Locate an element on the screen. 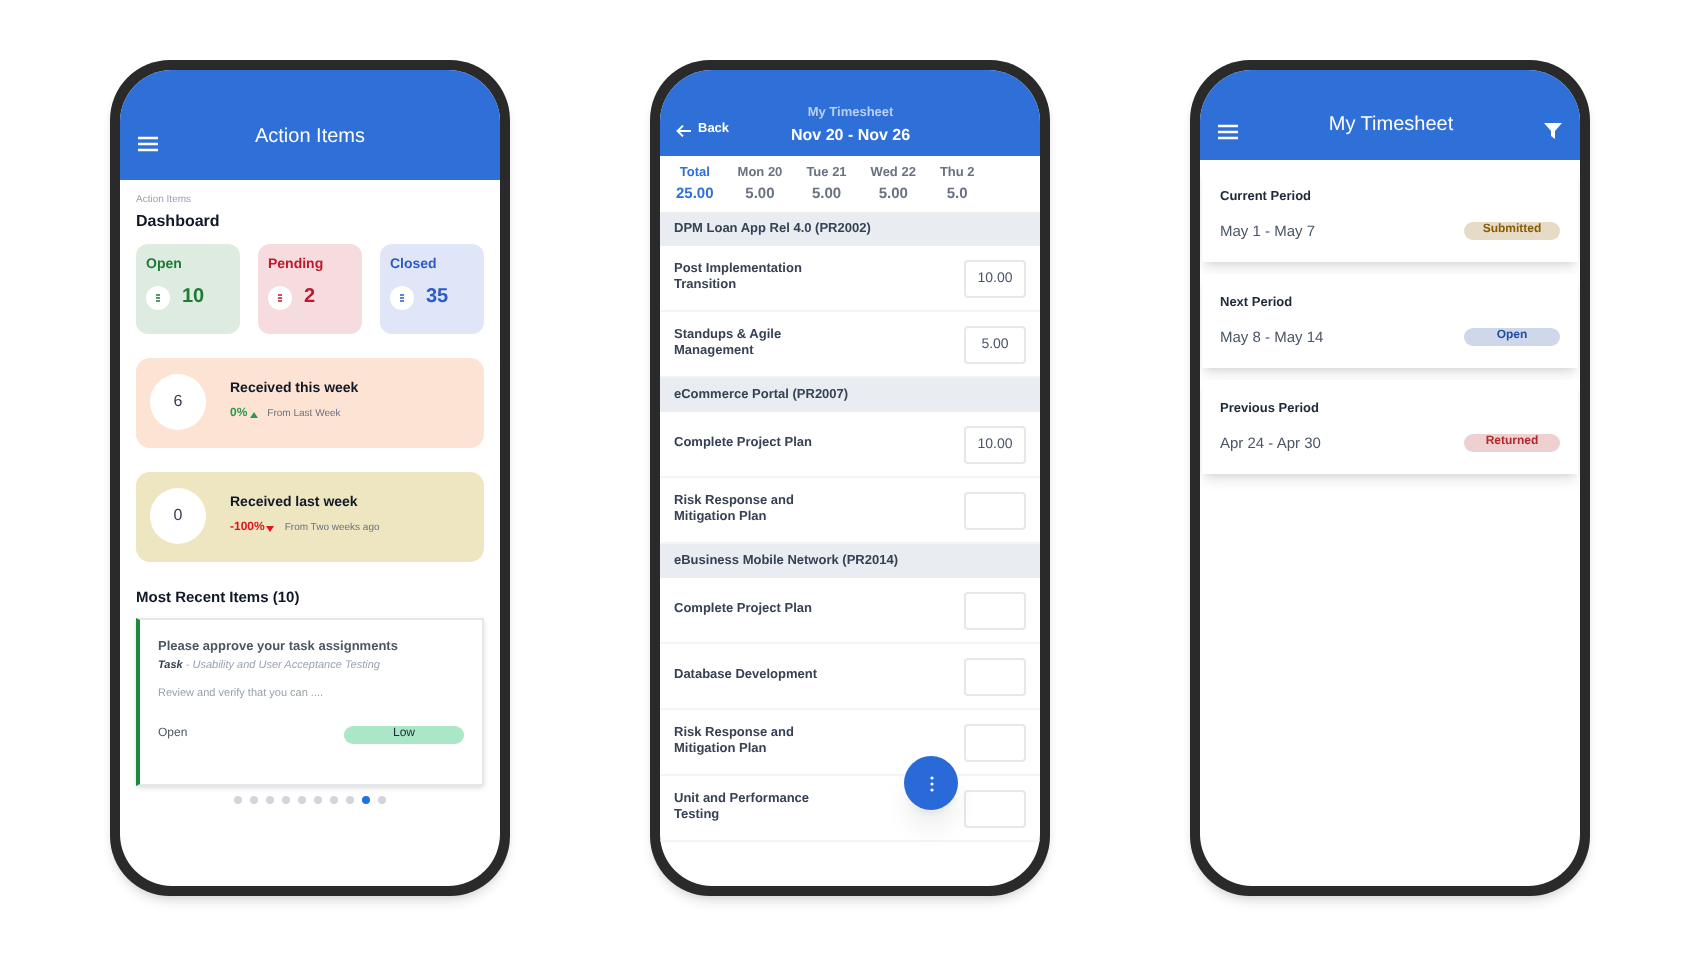 The width and height of the screenshot is (1706, 960). filter-icon is located at coordinates (1553, 131).